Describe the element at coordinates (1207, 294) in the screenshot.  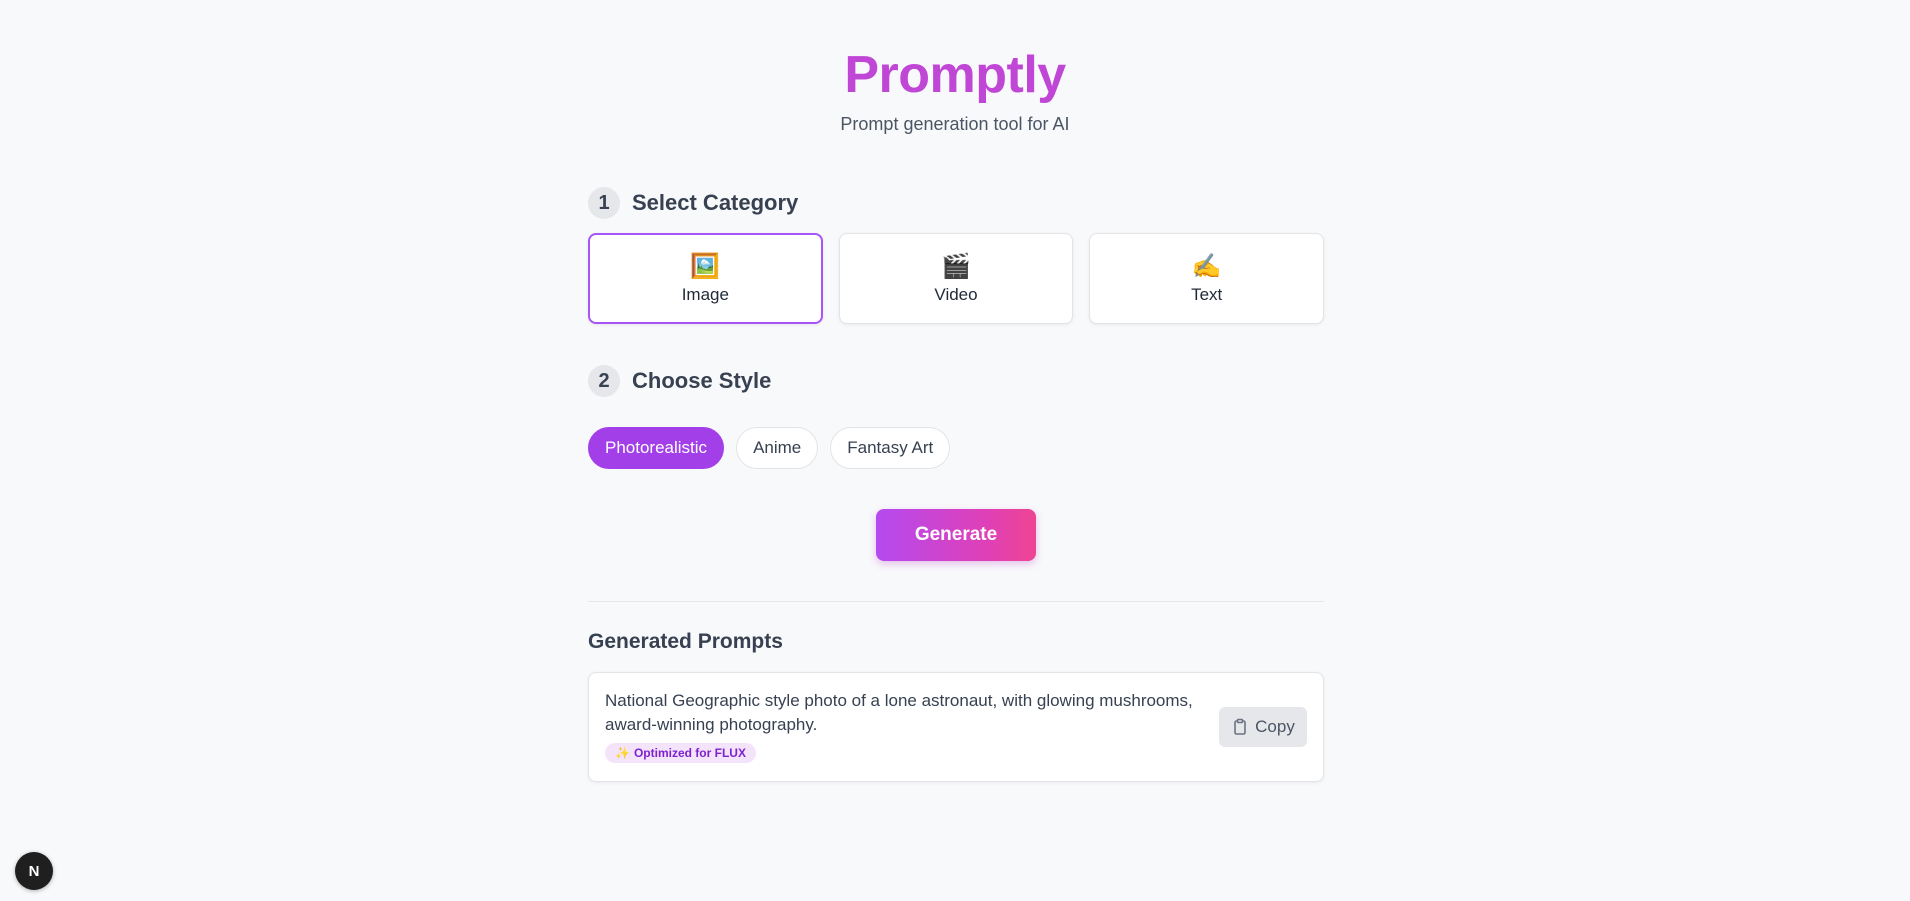
I see `category-label: Text` at that location.